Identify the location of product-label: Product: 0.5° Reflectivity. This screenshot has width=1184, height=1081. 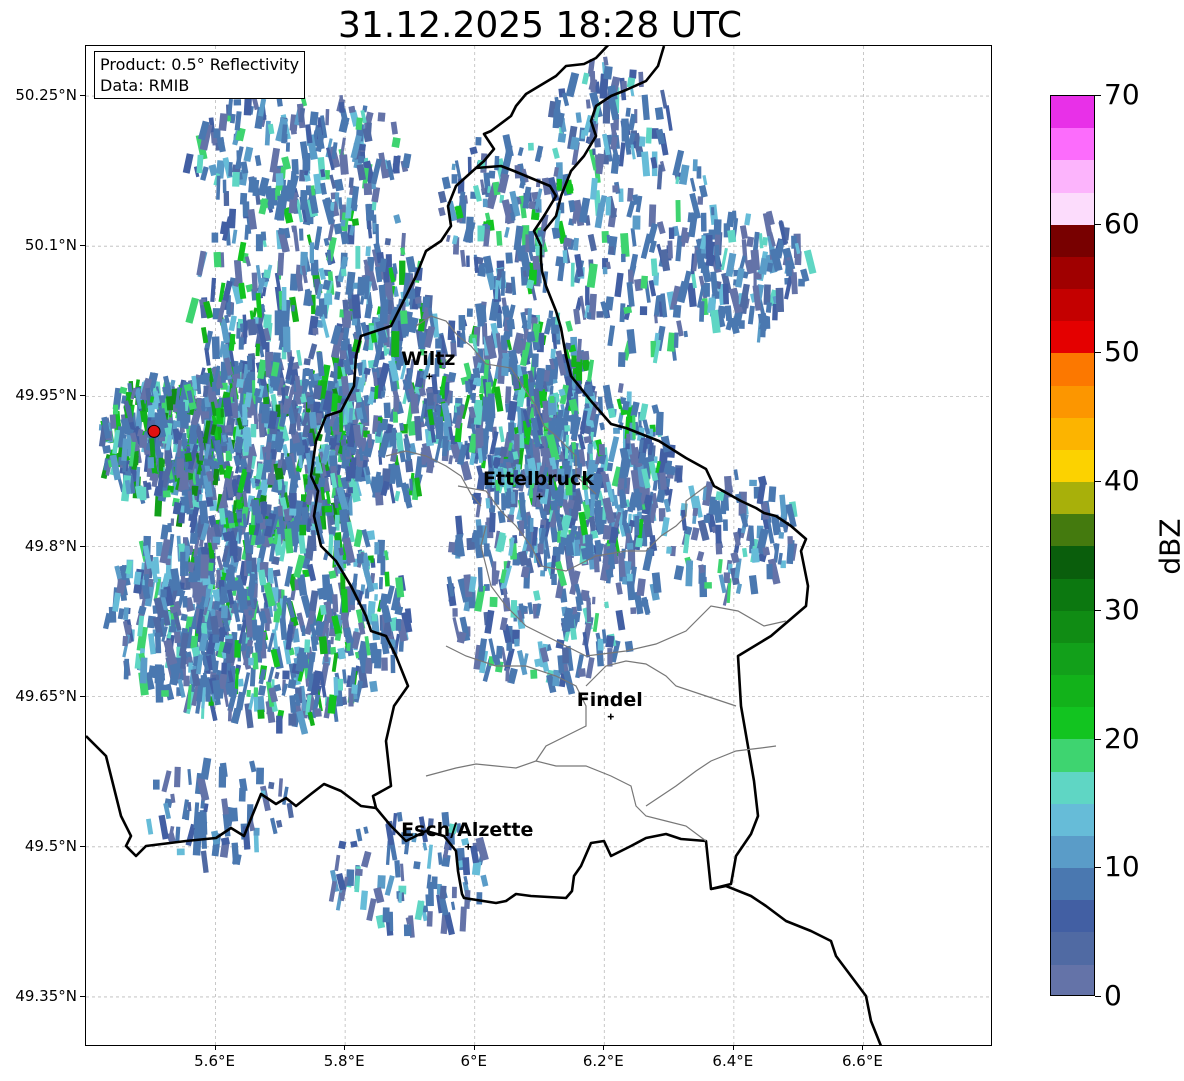
(200, 64).